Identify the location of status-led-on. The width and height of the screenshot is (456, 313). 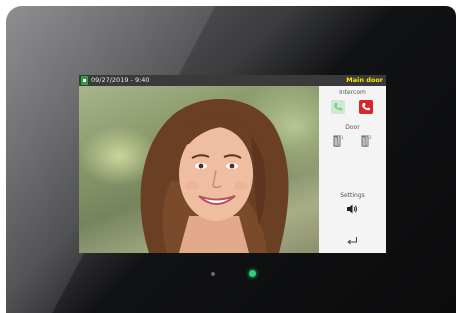
(252, 273).